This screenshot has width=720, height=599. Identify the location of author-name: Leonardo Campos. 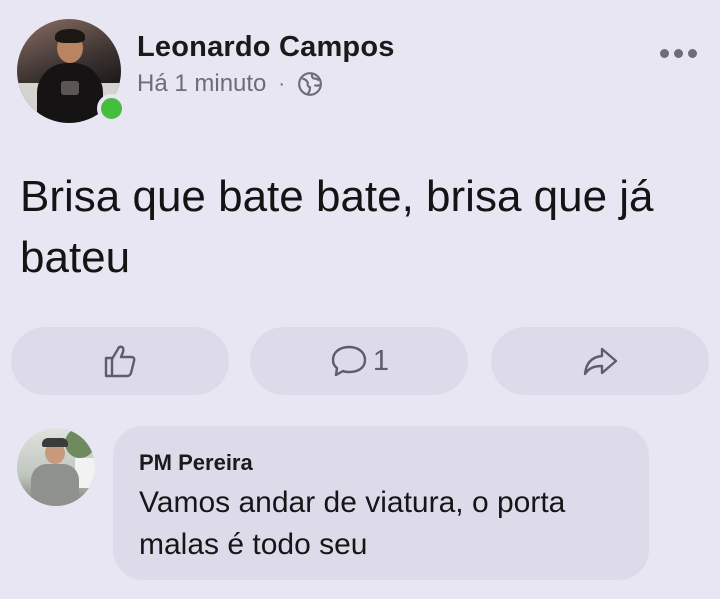
(266, 47).